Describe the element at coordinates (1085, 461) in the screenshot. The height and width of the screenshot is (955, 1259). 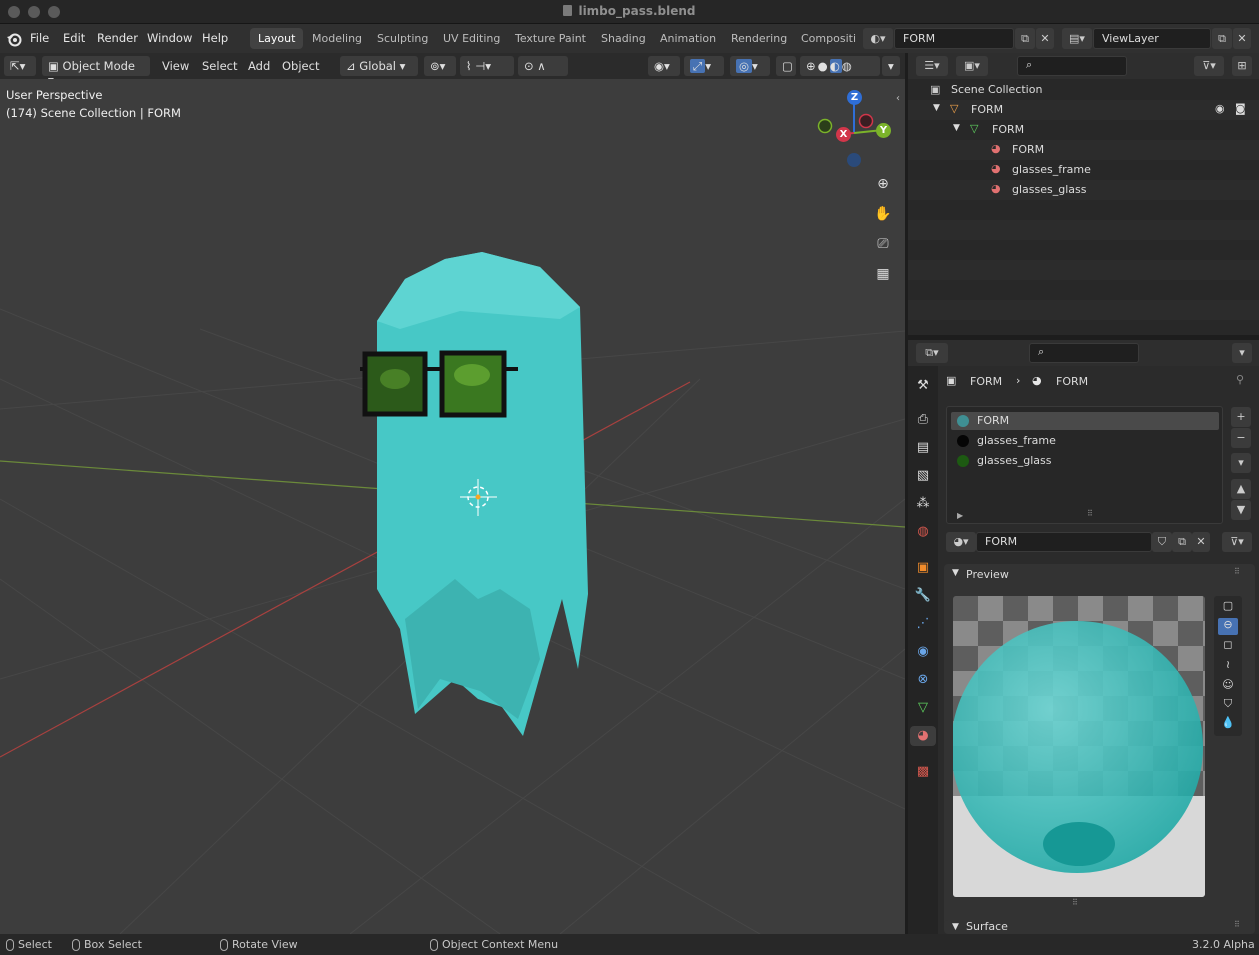
I see `list-item: glasses_glass` at that location.